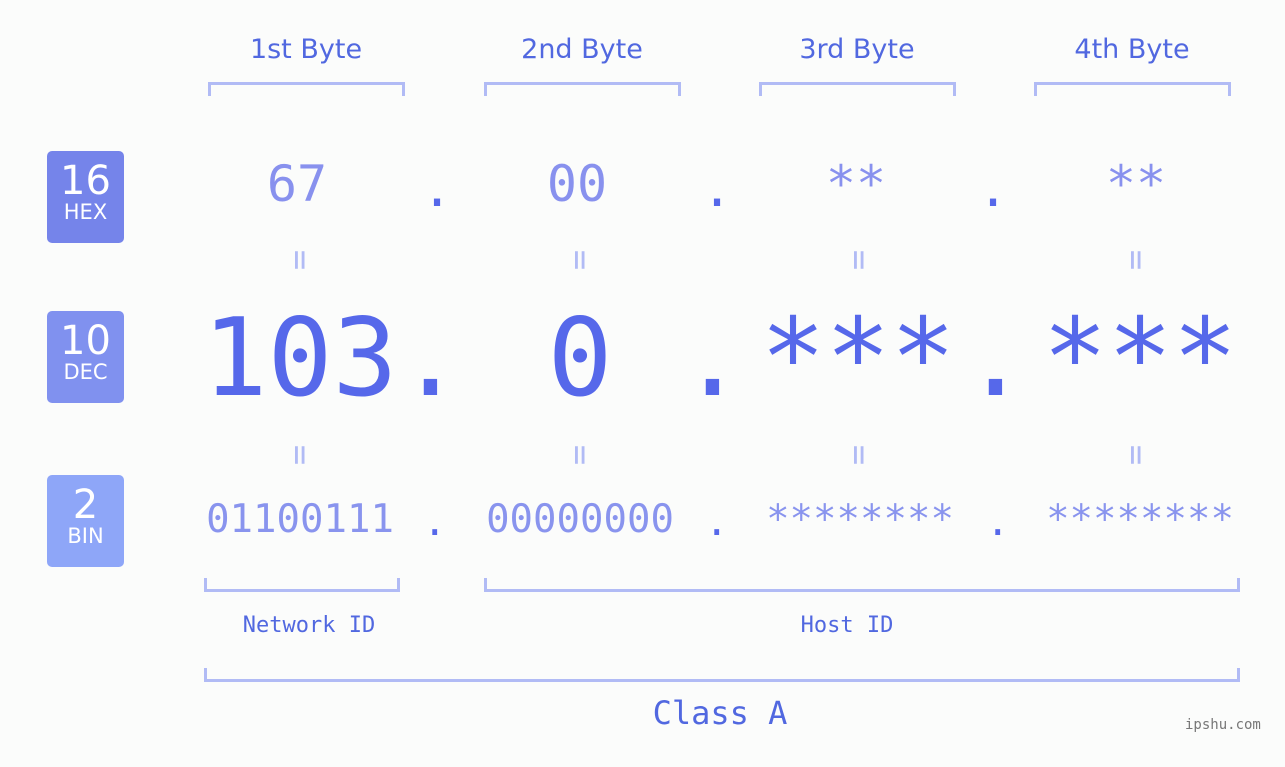 The width and height of the screenshot is (1285, 767). I want to click on bin-byte-2: 00000000, so click(580, 519).